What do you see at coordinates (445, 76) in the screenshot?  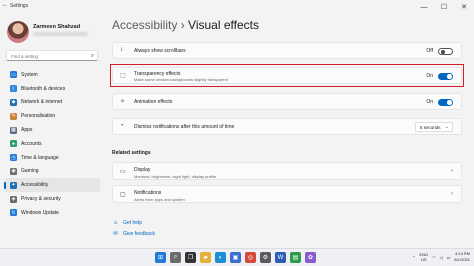 I see `transparency-toggle` at bounding box center [445, 76].